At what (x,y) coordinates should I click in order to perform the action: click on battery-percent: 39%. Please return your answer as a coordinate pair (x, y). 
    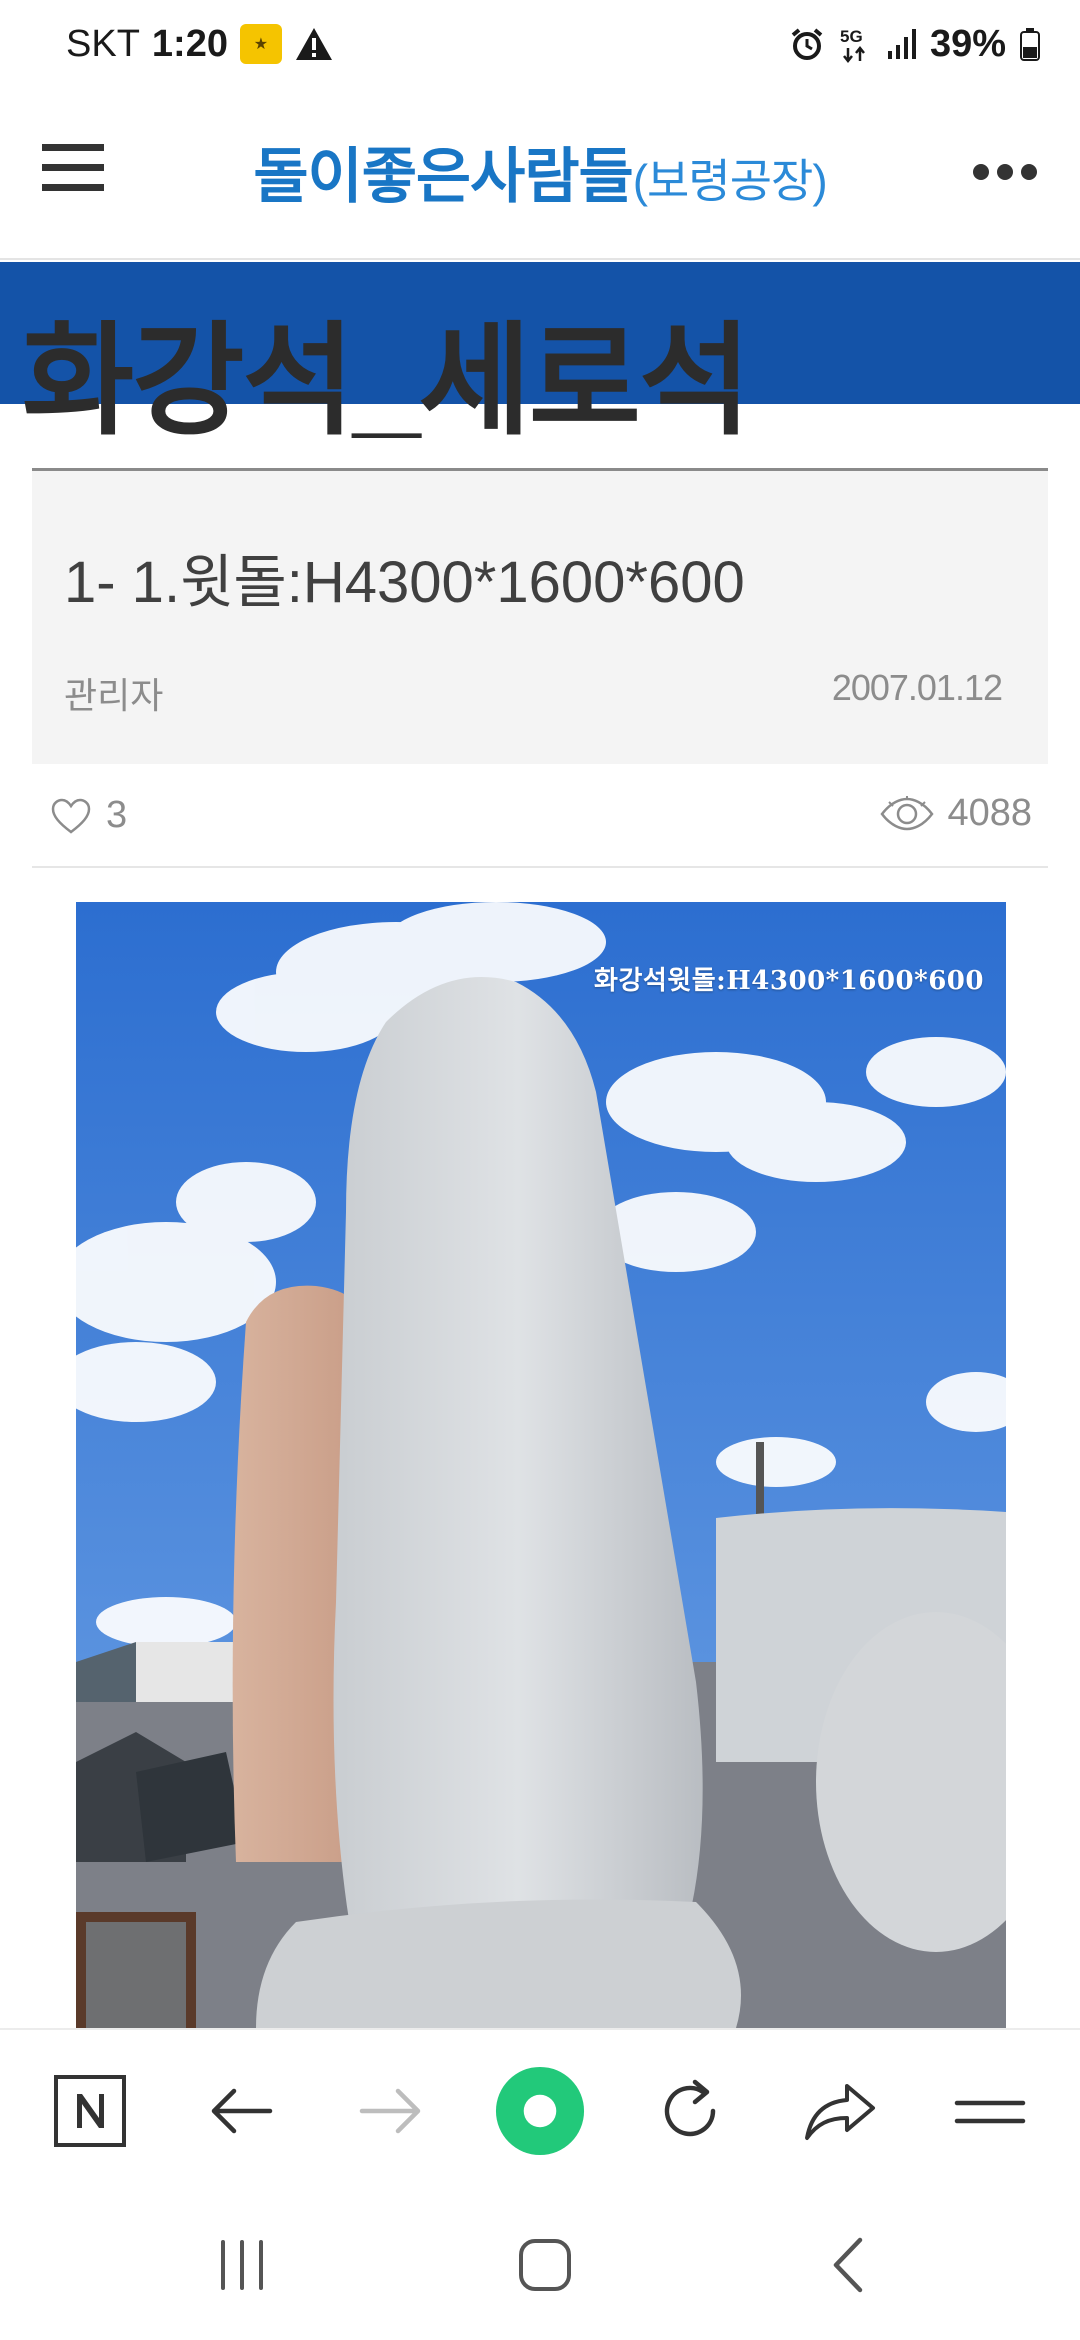
    Looking at the image, I should click on (967, 43).